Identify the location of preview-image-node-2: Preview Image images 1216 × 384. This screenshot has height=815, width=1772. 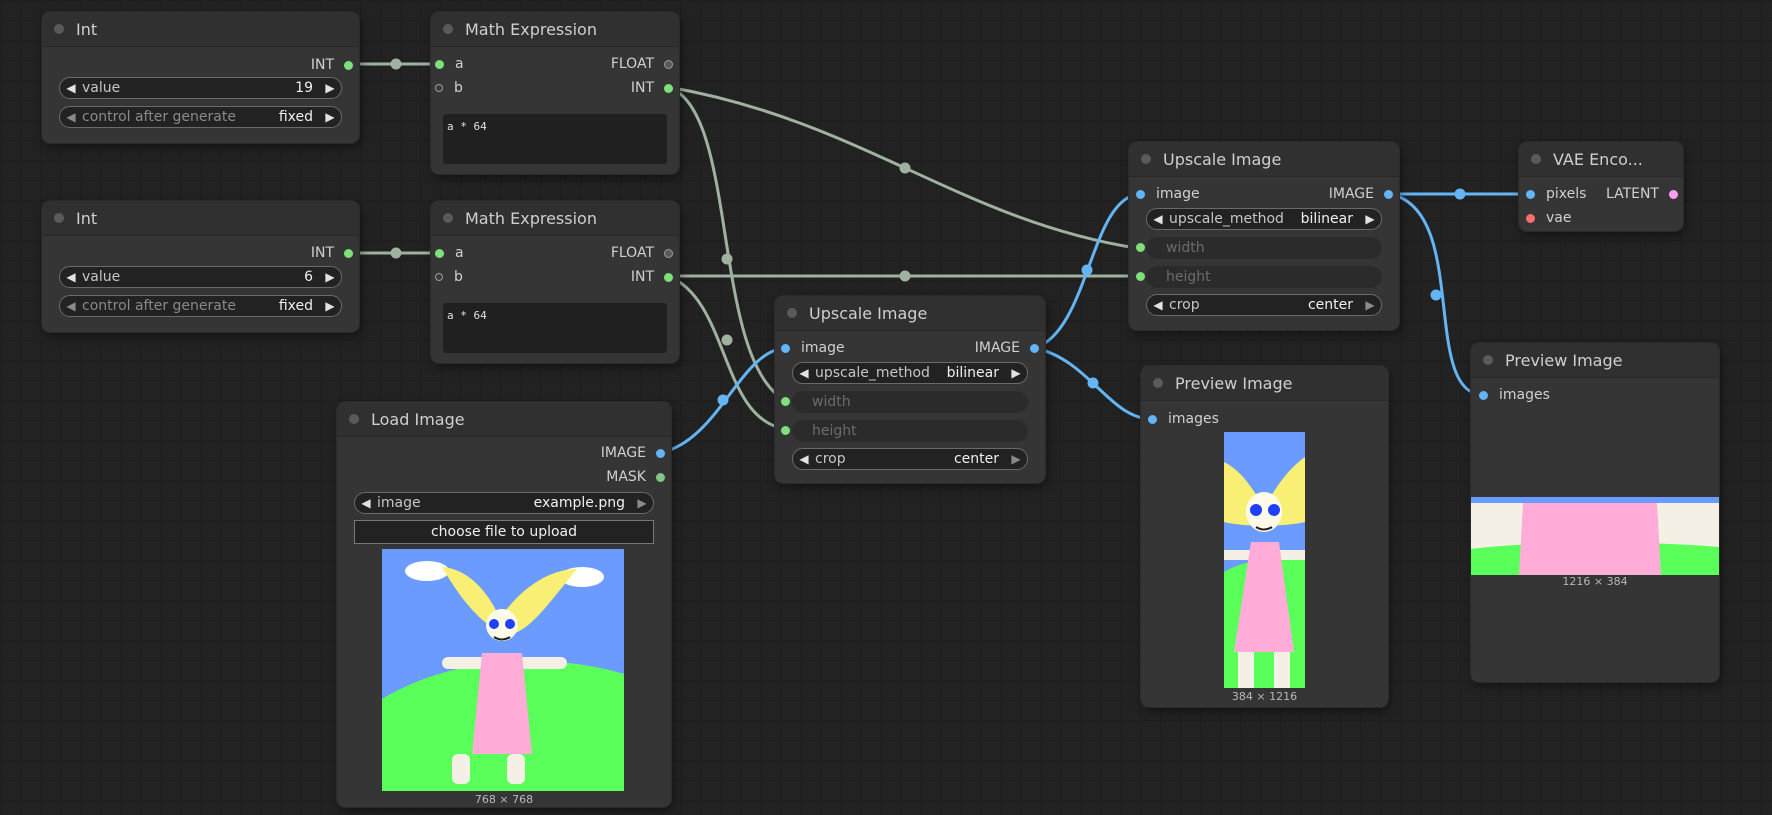
(1595, 512).